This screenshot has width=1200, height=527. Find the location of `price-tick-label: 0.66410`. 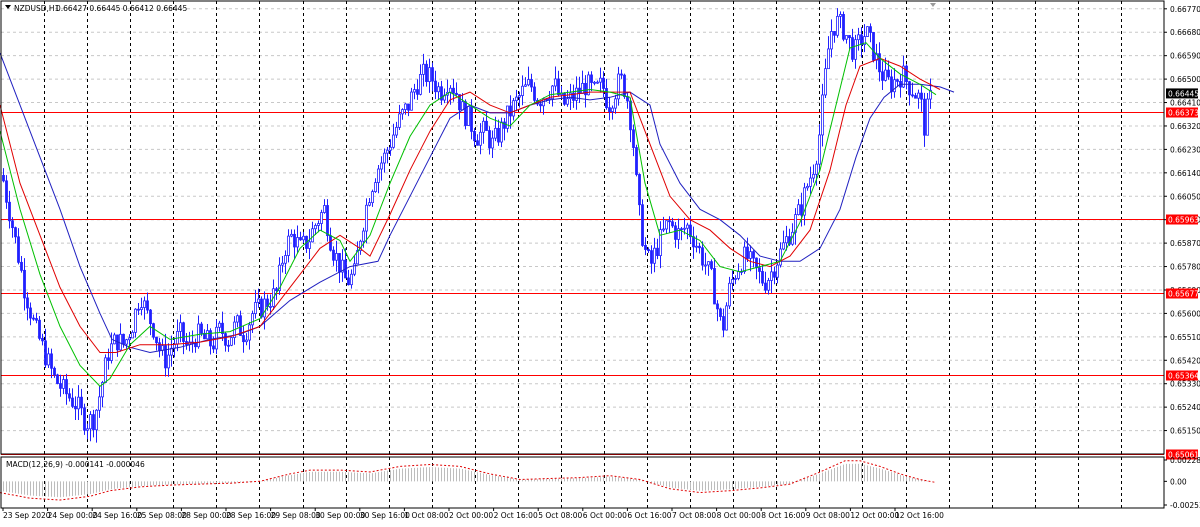

price-tick-label: 0.66410 is located at coordinates (1185, 103).